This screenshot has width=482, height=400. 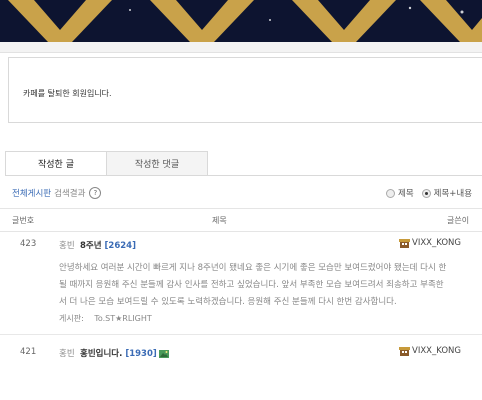 What do you see at coordinates (28, 352) in the screenshot?
I see `post-number: 421` at bounding box center [28, 352].